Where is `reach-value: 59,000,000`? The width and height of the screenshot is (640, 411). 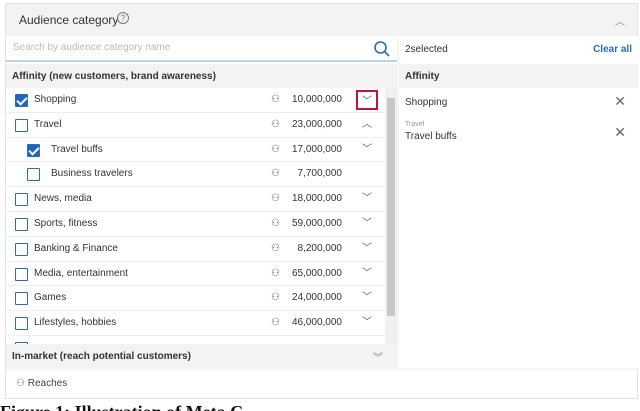 reach-value: 59,000,000 is located at coordinates (316, 223).